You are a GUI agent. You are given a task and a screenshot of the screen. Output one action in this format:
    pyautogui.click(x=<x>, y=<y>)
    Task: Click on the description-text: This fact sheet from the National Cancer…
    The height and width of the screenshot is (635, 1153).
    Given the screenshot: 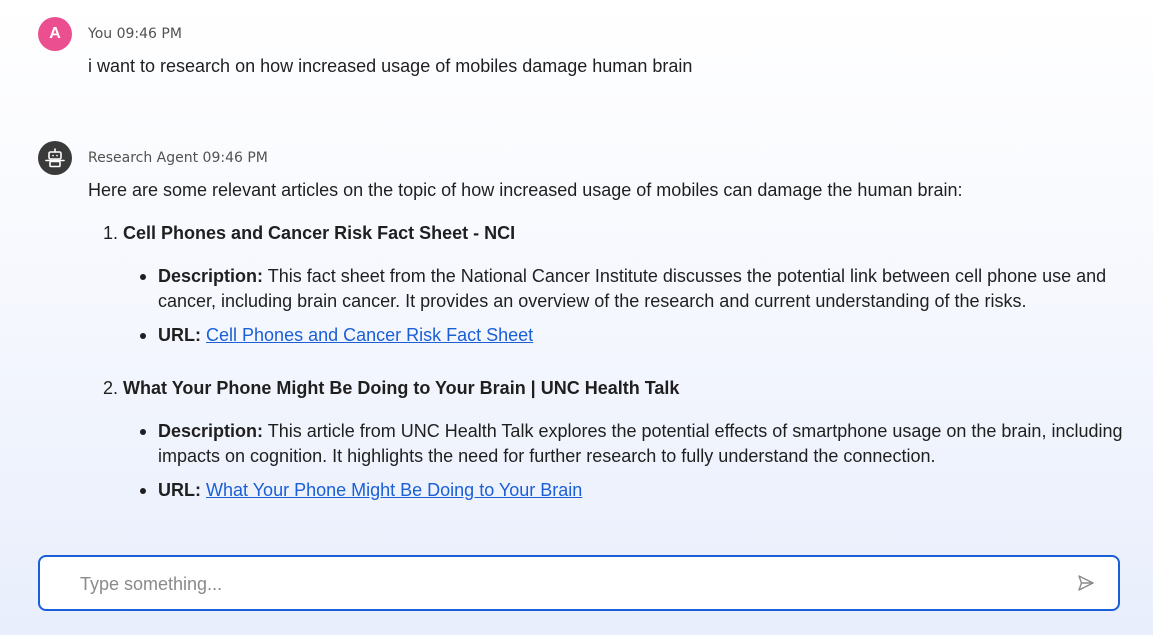 What is the action you would take?
    pyautogui.click(x=632, y=288)
    